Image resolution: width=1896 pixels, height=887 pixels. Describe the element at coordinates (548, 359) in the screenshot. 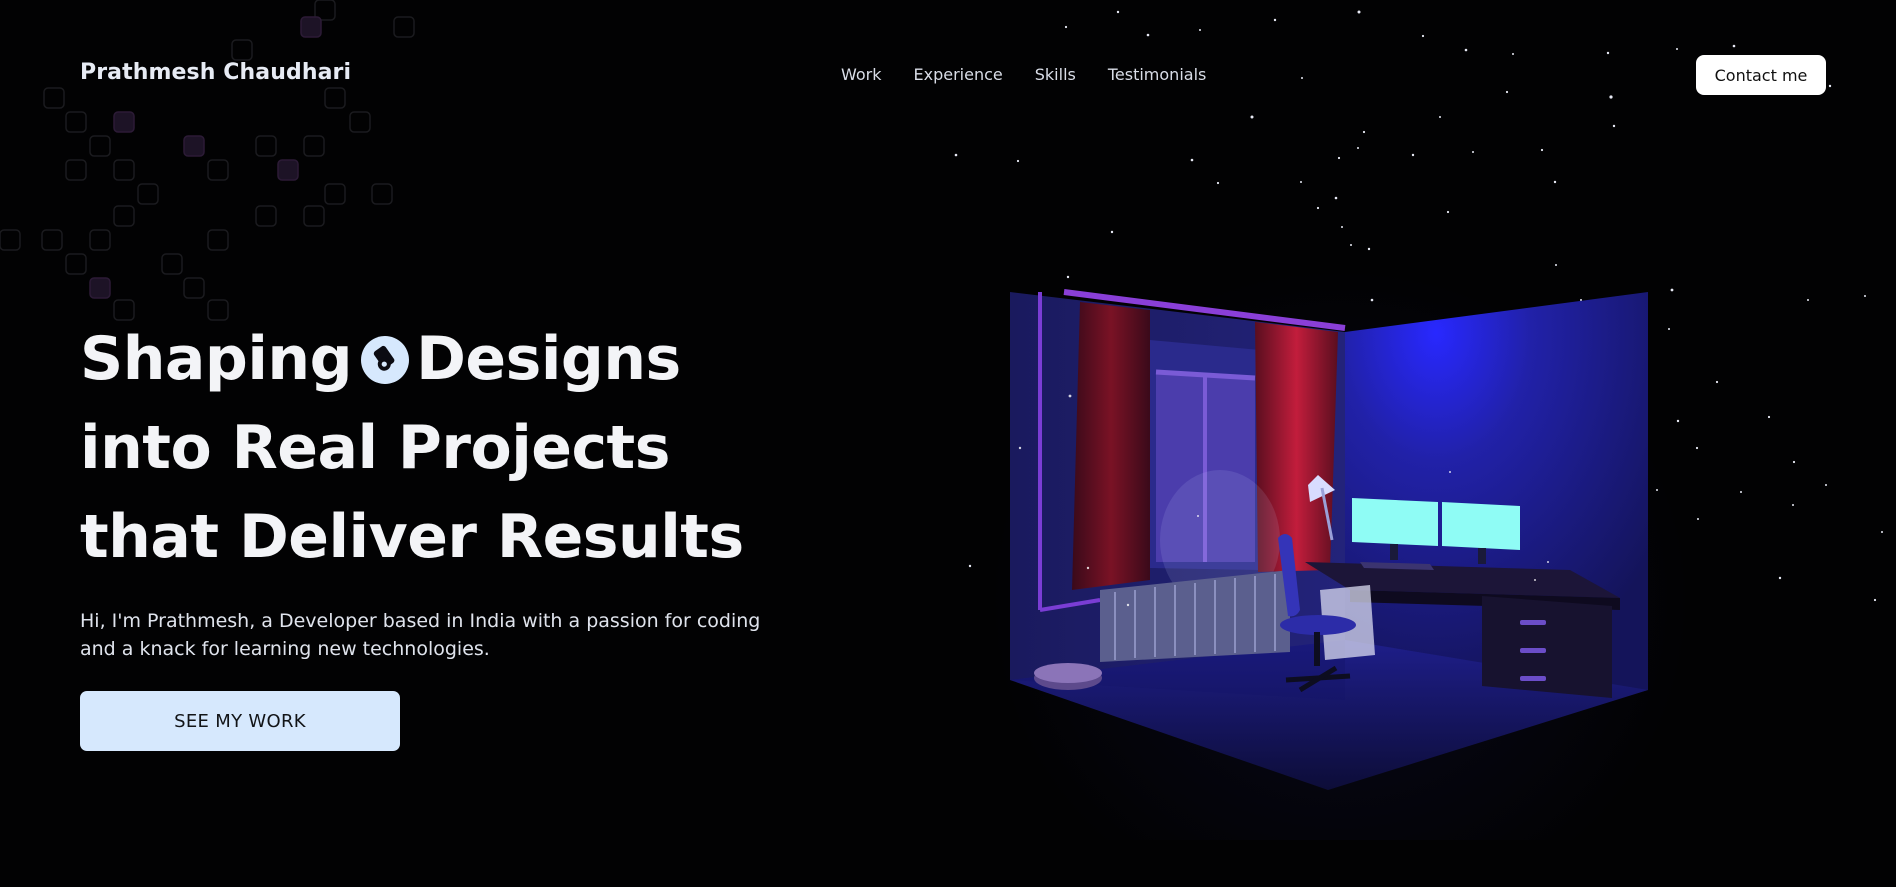

I see `headline-word-designs: Designs` at that location.